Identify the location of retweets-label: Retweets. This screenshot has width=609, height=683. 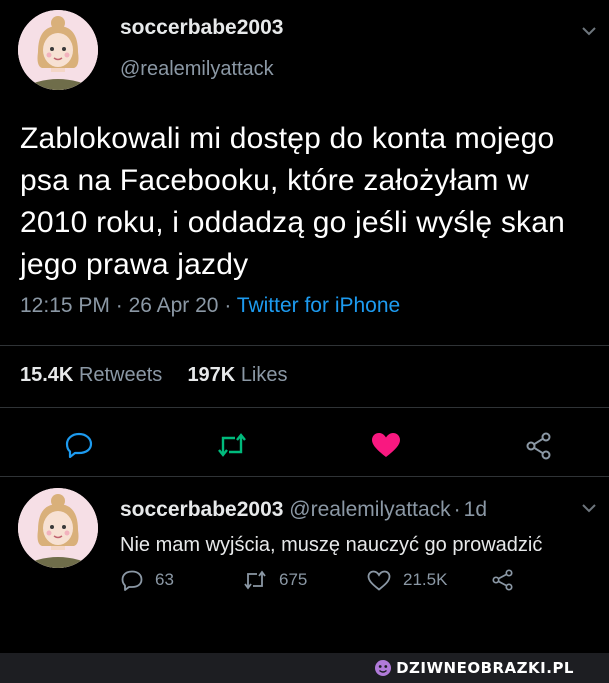
(120, 375).